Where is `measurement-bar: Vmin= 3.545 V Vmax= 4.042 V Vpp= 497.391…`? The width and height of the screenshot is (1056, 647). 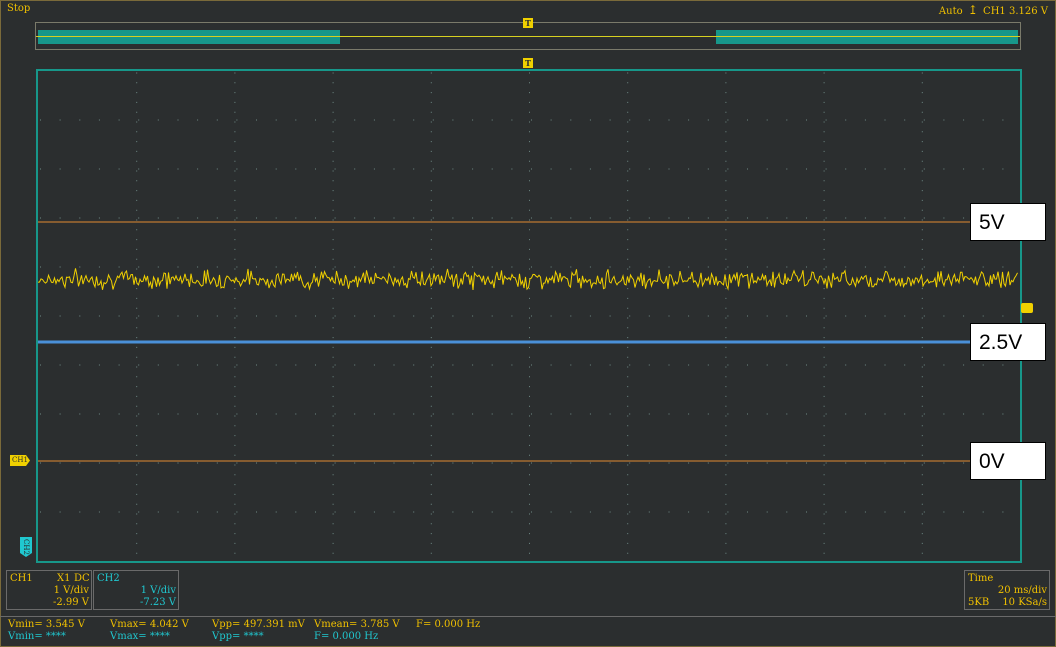 measurement-bar: Vmin= 3.545 V Vmax= 4.042 V Vpp= 497.391… is located at coordinates (528, 631).